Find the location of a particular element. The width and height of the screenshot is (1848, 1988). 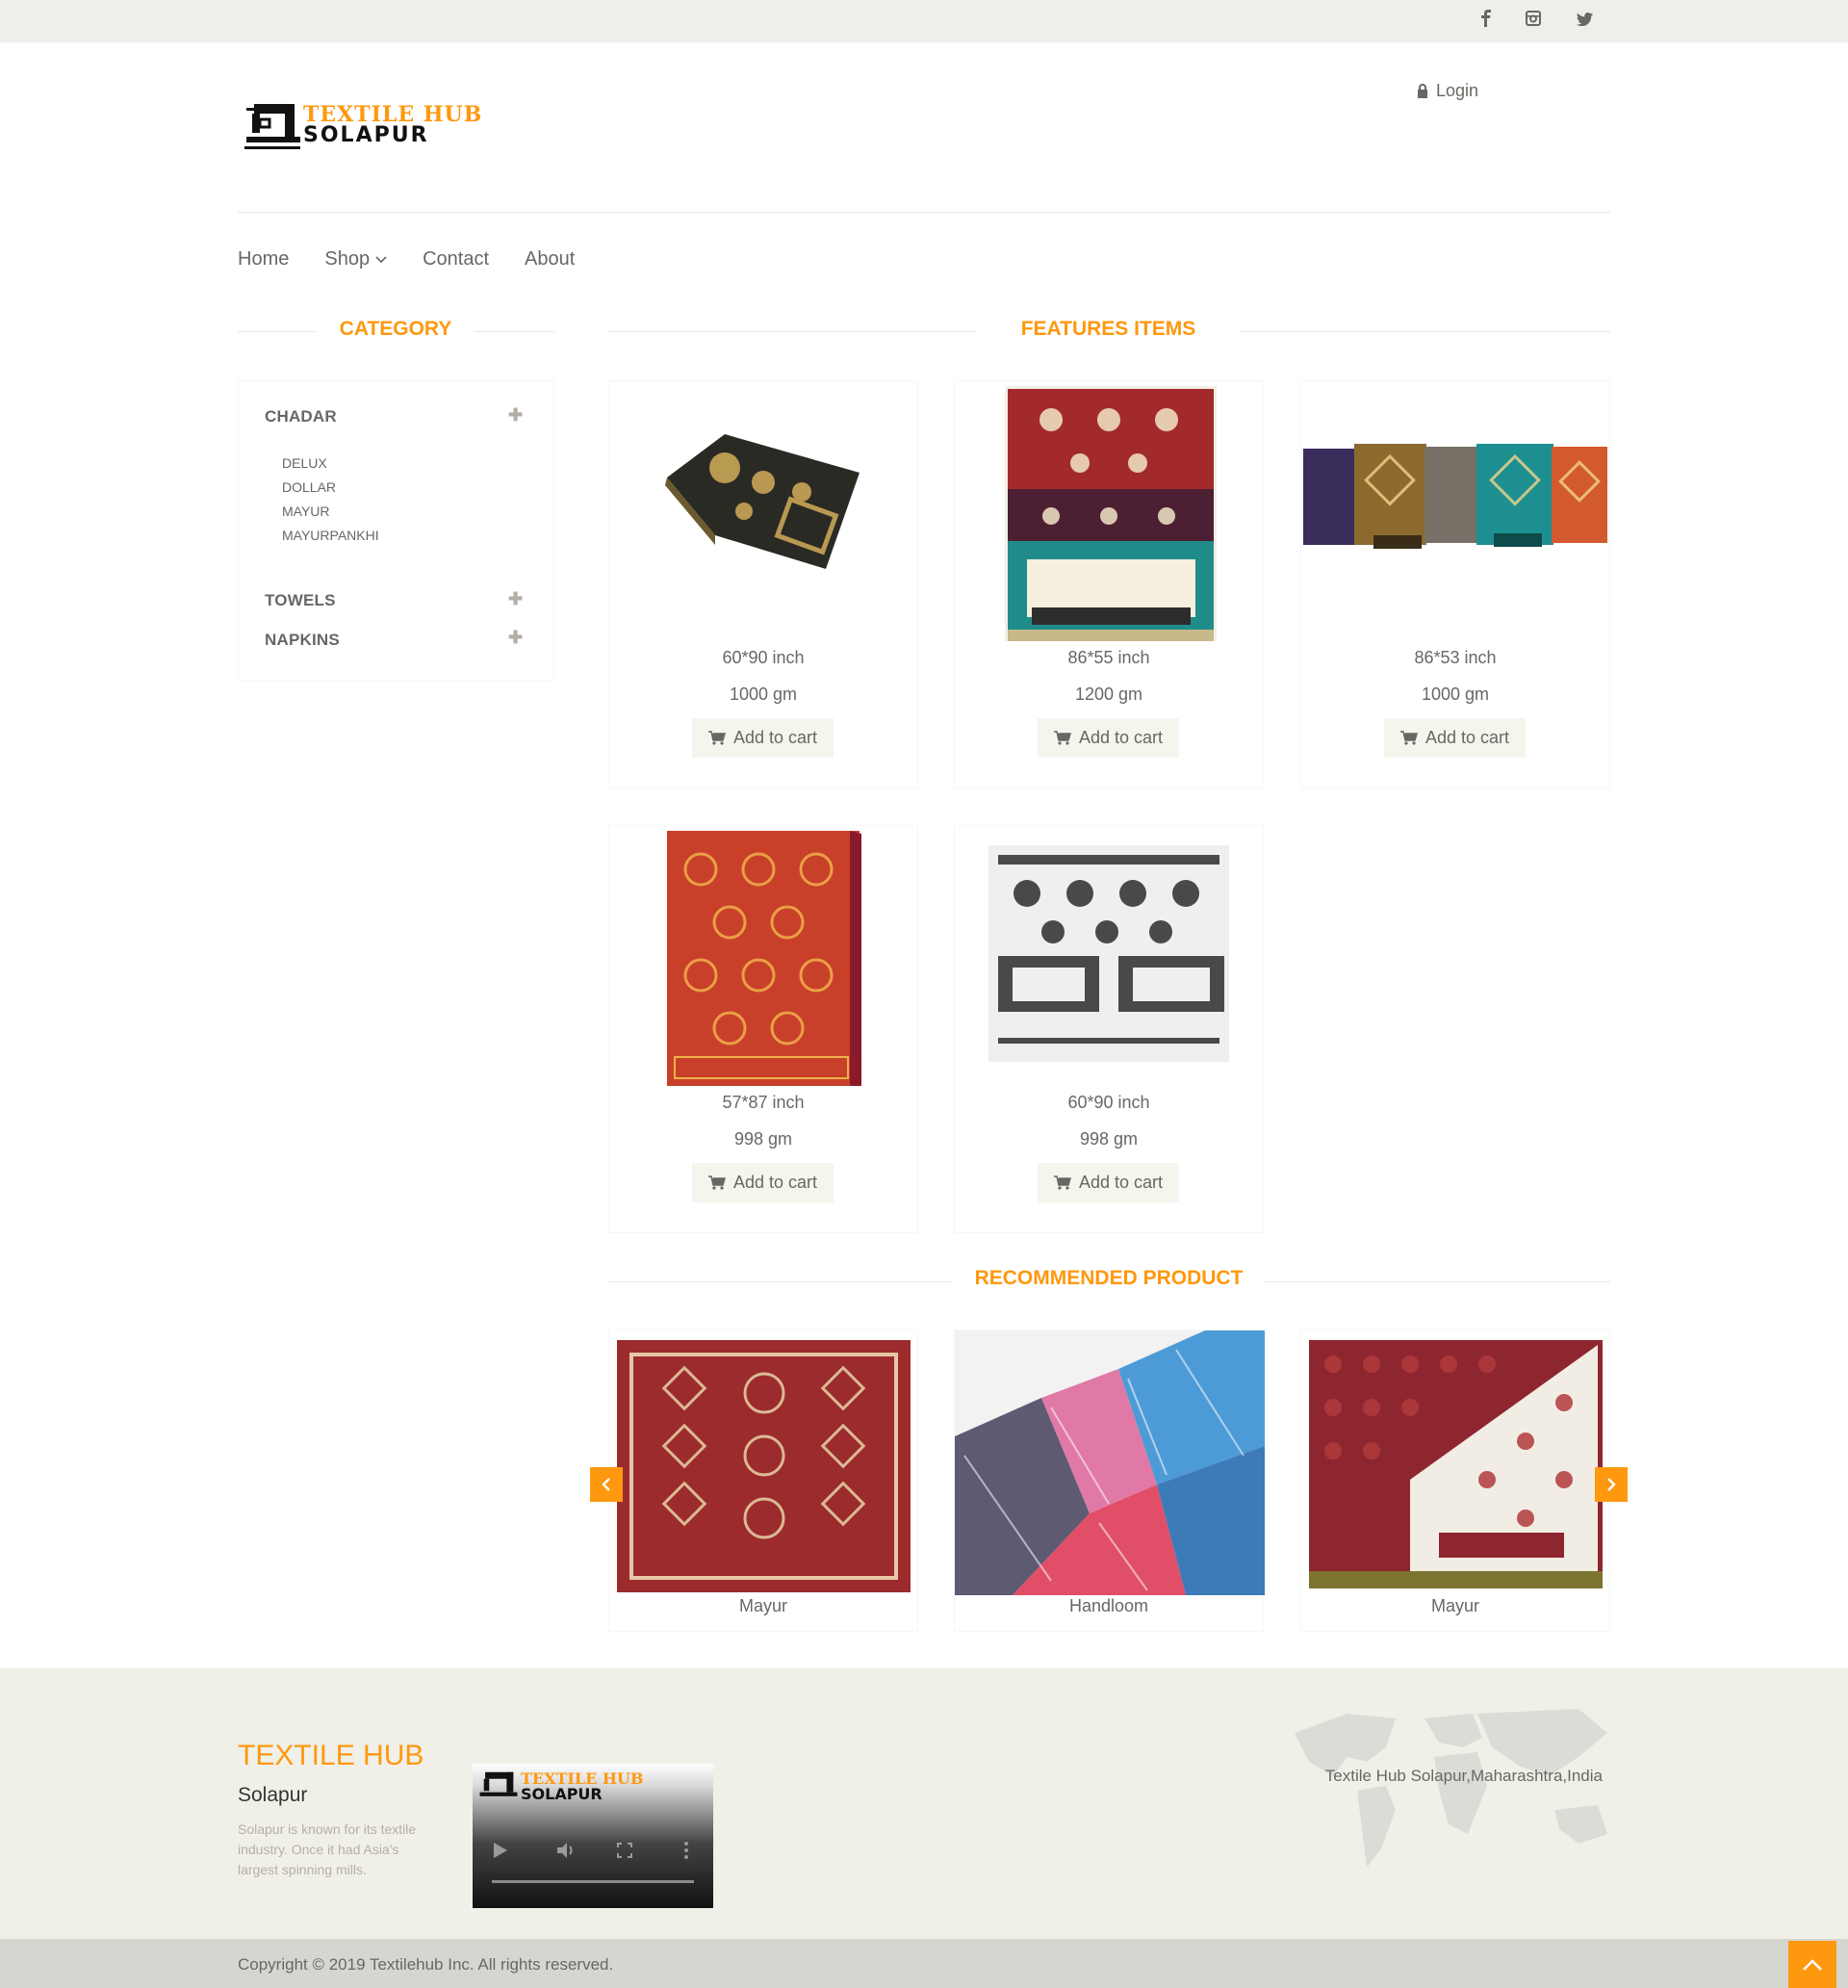

play-icon is located at coordinates (500, 1853).